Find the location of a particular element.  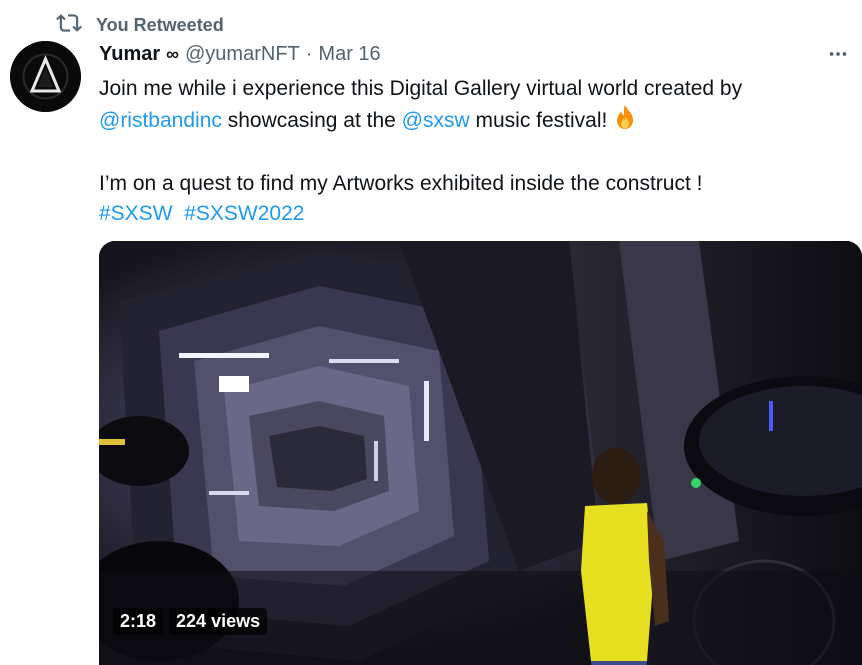

avatar is located at coordinates (45, 76).